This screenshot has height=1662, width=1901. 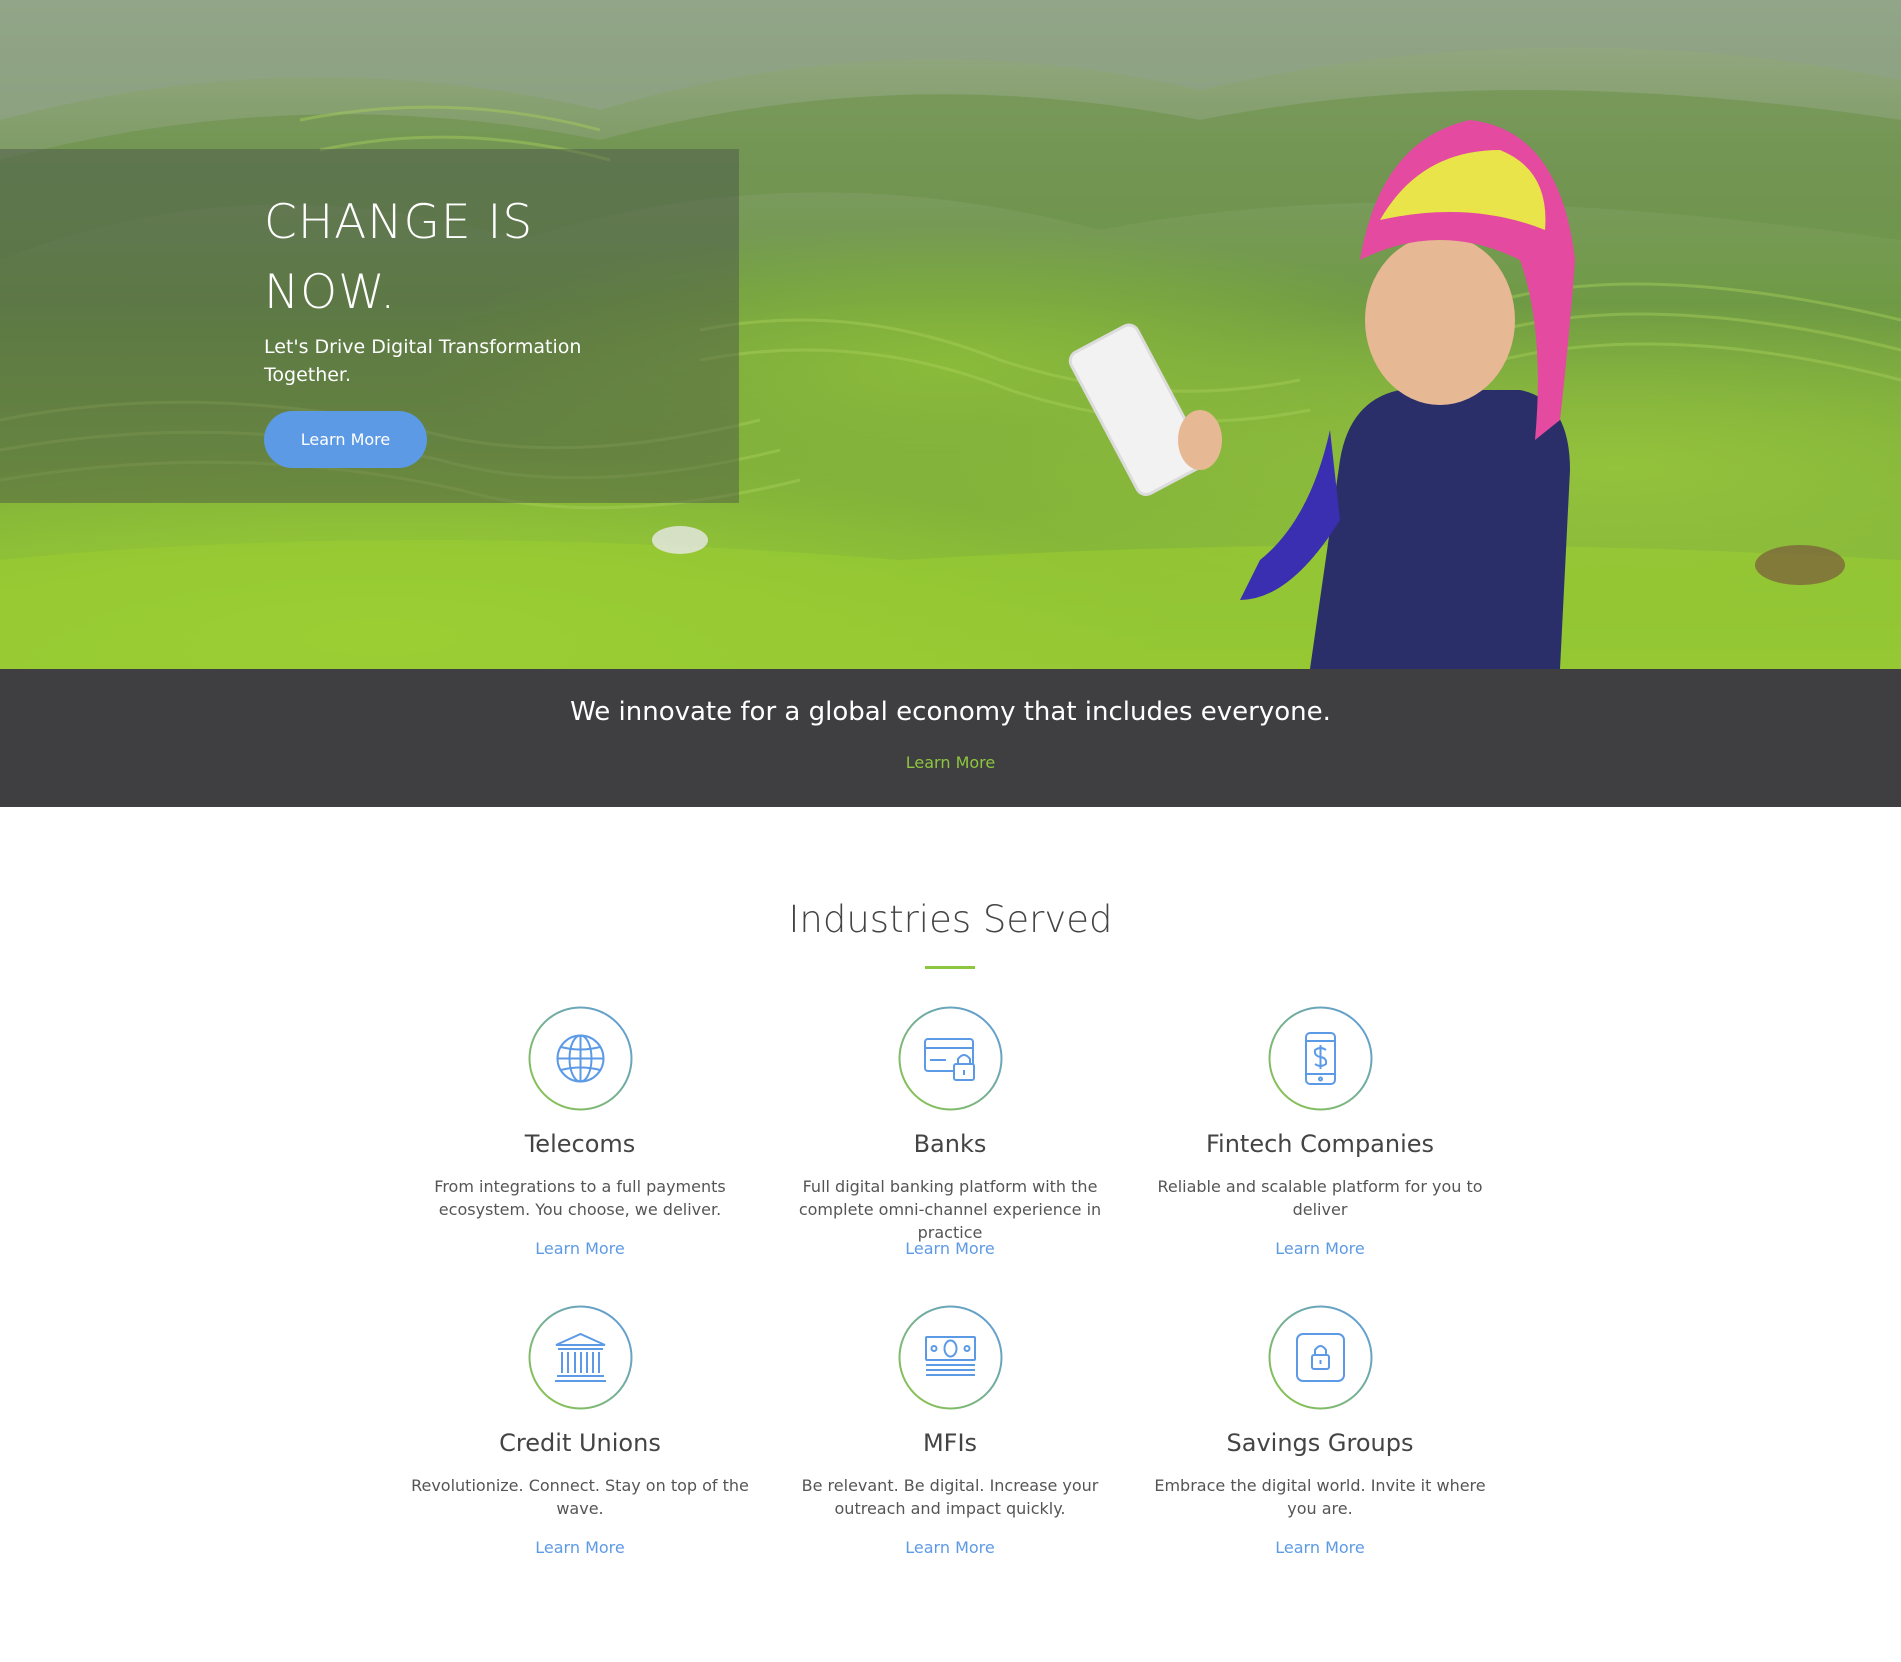 What do you see at coordinates (399, 257) in the screenshot?
I see `hero-title: CHANGE IS NOW.` at bounding box center [399, 257].